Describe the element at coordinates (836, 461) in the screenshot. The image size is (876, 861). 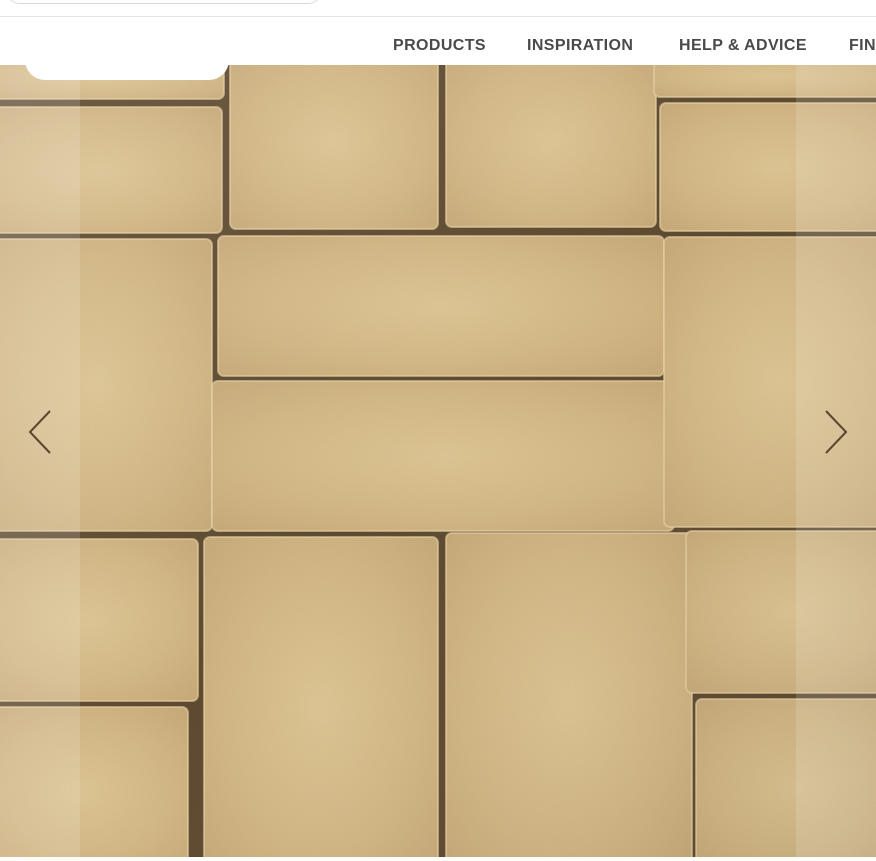
I see `carousel-right-shade` at that location.